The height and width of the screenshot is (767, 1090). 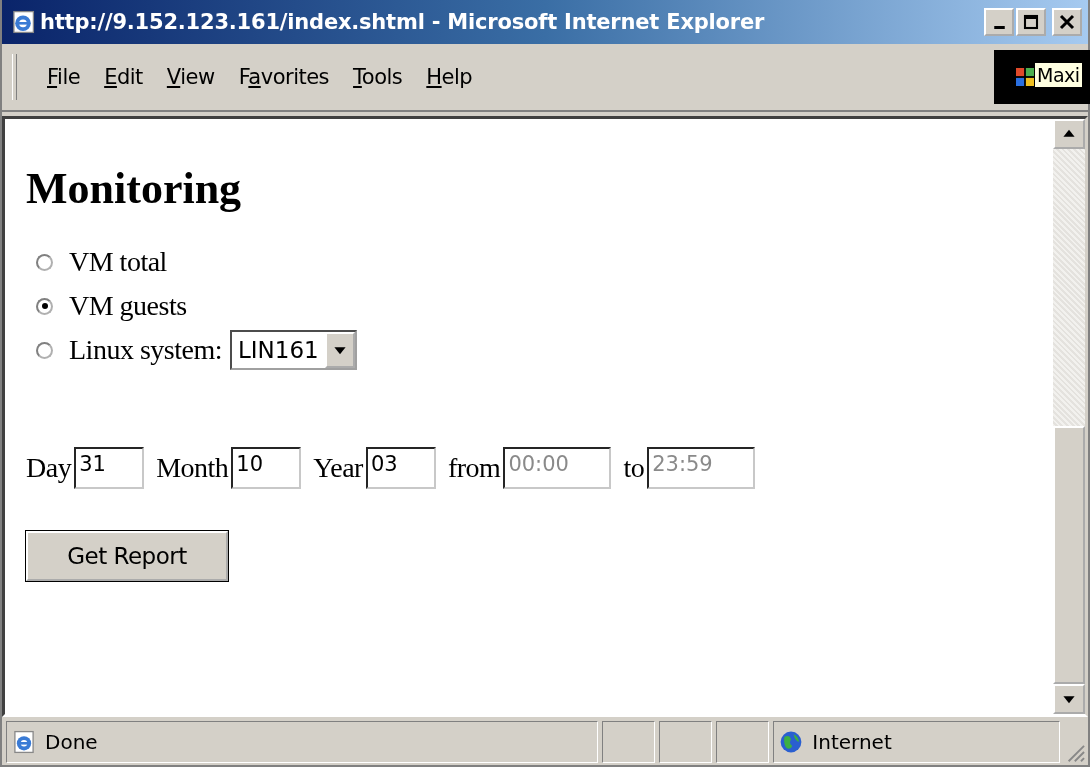 What do you see at coordinates (192, 468) in the screenshot?
I see `field-label: Month` at bounding box center [192, 468].